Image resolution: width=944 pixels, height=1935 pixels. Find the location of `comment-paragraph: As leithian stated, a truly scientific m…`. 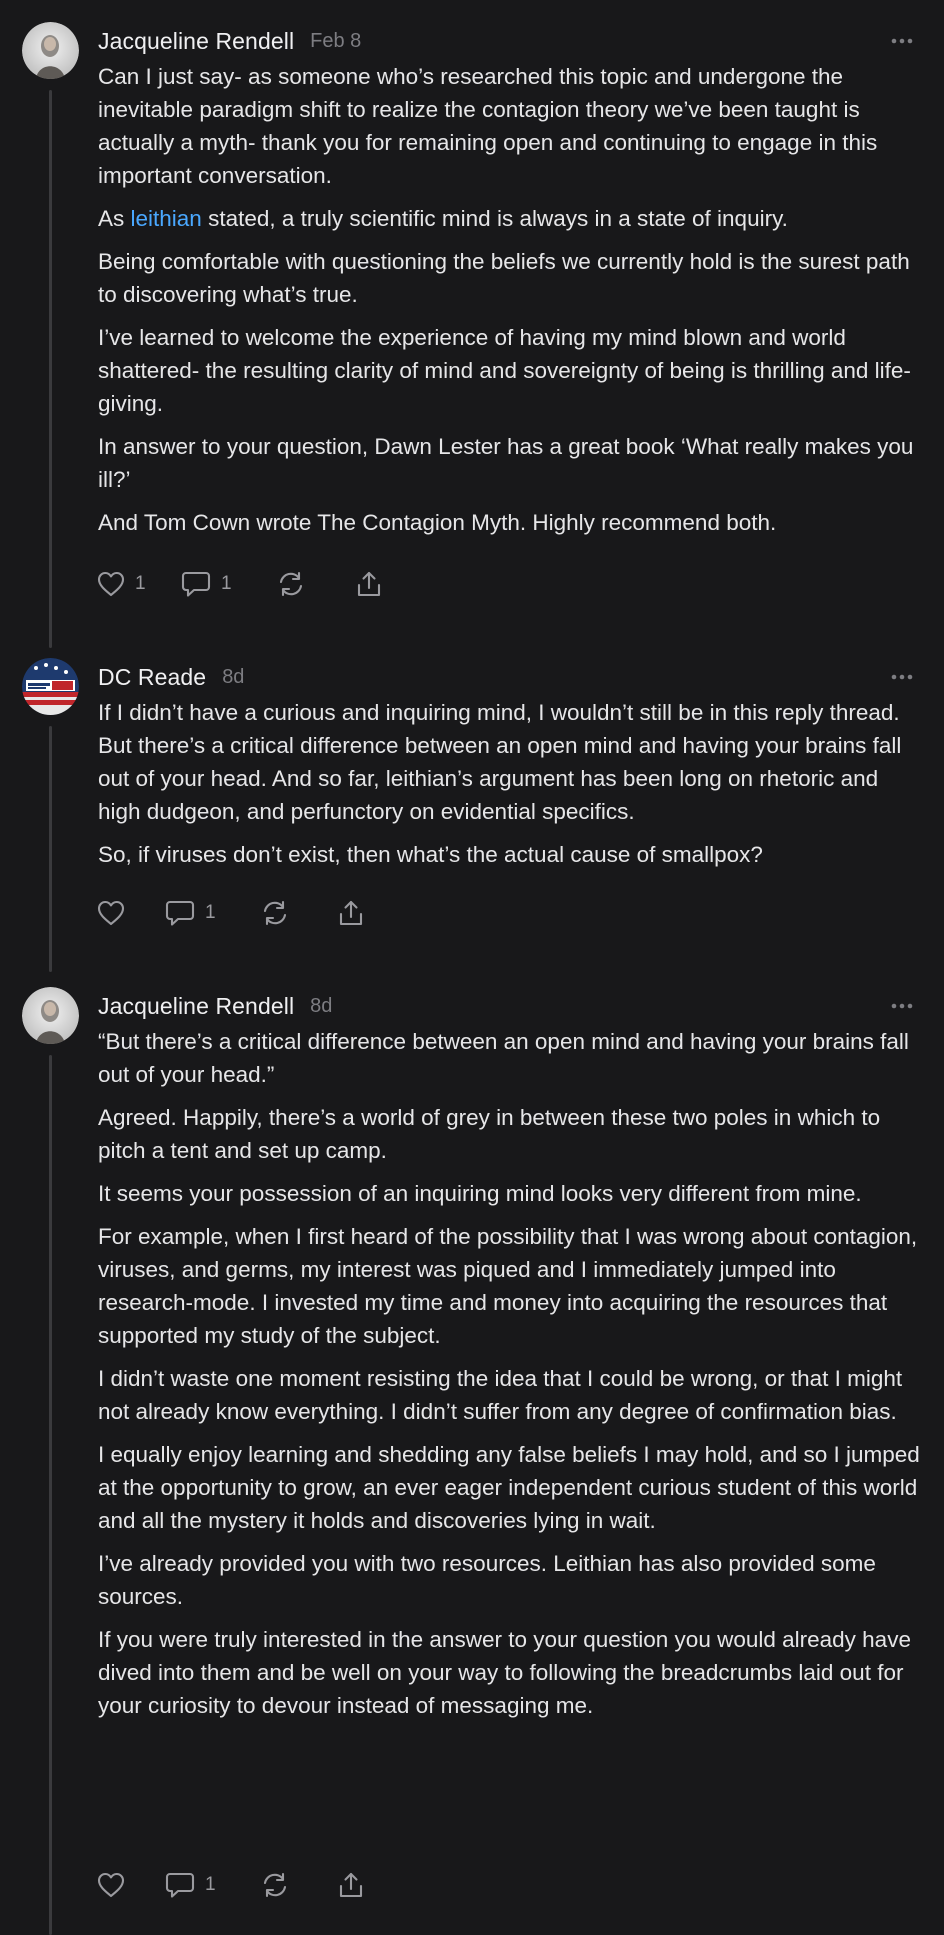

comment-paragraph: As leithian stated, a truly scientific m… is located at coordinates (509, 218).